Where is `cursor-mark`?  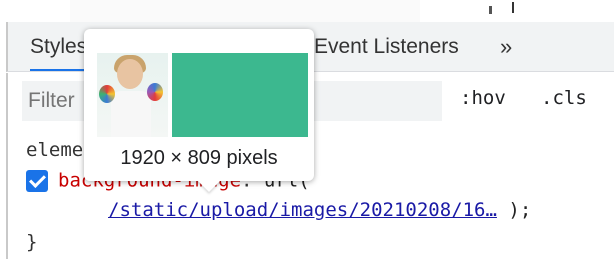
cursor-mark is located at coordinates (513, 7).